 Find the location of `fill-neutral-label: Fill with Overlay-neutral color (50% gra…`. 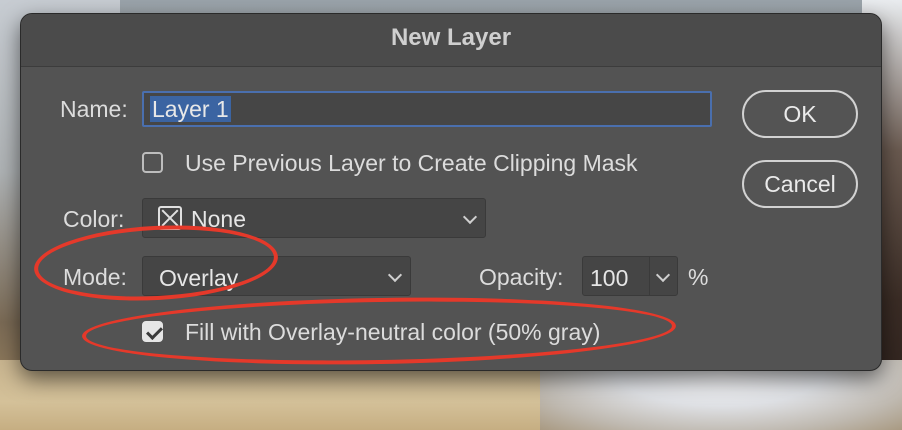

fill-neutral-label: Fill with Overlay-neutral color (50% gra… is located at coordinates (393, 332).